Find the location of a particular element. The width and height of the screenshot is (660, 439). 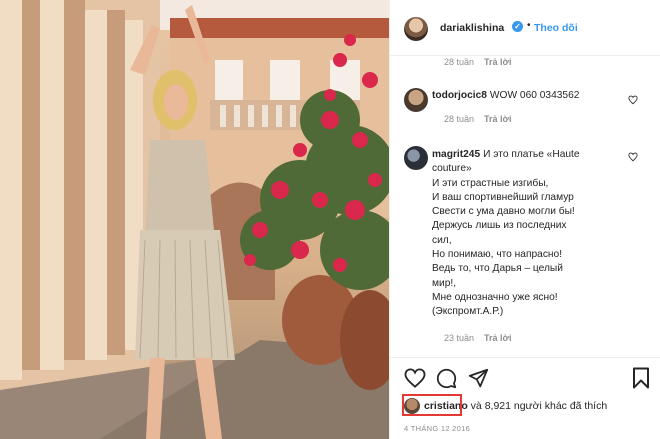

verified-badge-icon: ✓ is located at coordinates (517, 26).